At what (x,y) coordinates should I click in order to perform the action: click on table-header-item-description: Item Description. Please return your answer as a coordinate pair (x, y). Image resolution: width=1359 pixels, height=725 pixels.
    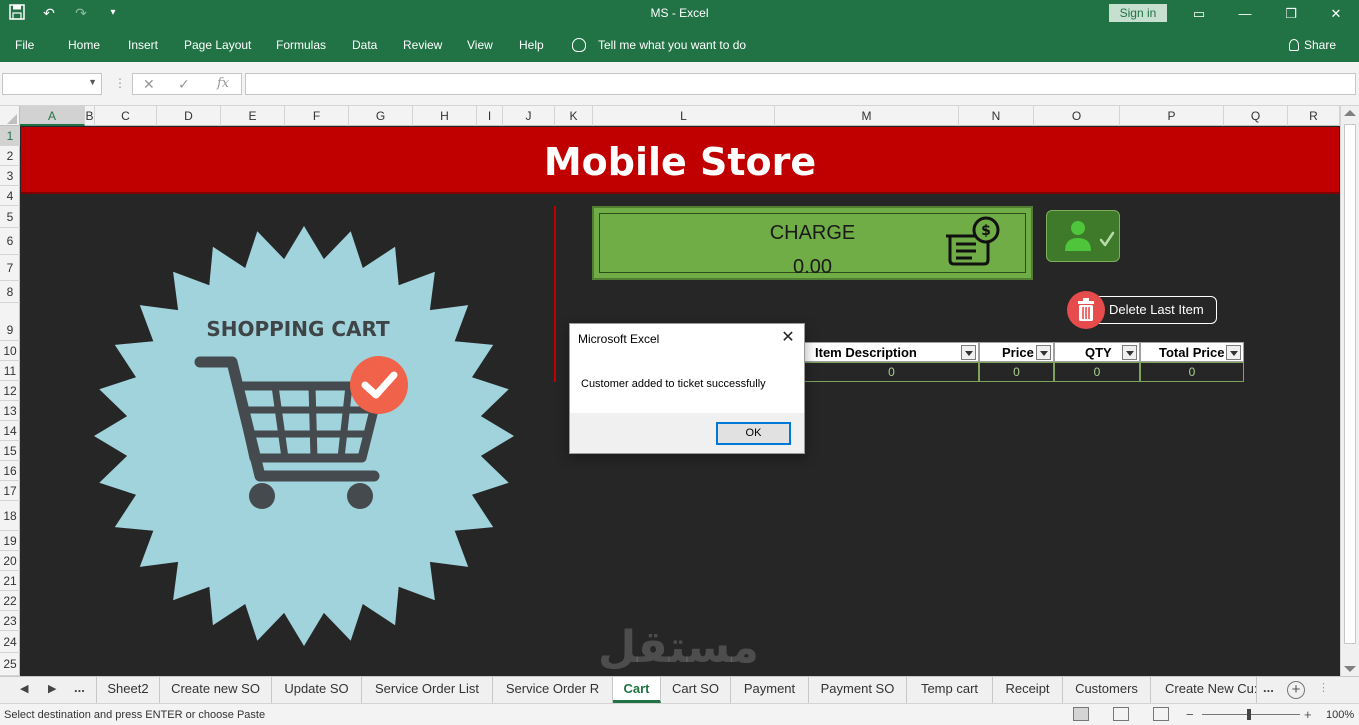
    Looking at the image, I should click on (891, 352).